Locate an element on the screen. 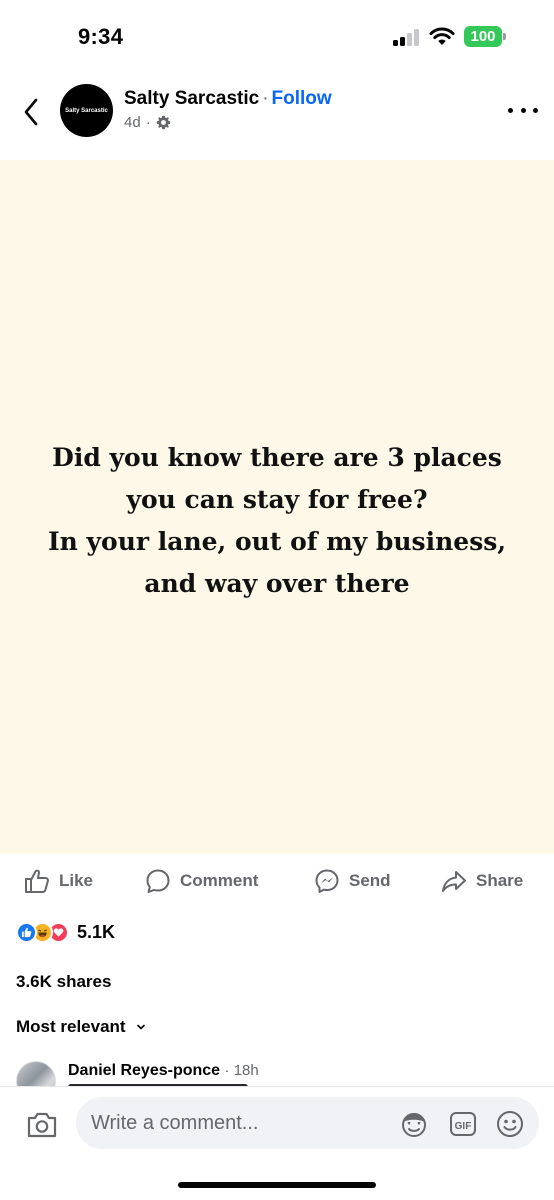 This screenshot has width=554, height=1200. svg-text: GIF is located at coordinates (463, 1126).